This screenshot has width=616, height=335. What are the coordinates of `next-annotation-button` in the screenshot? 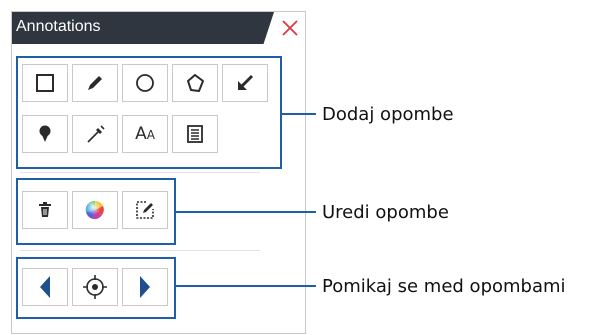 It's located at (145, 287).